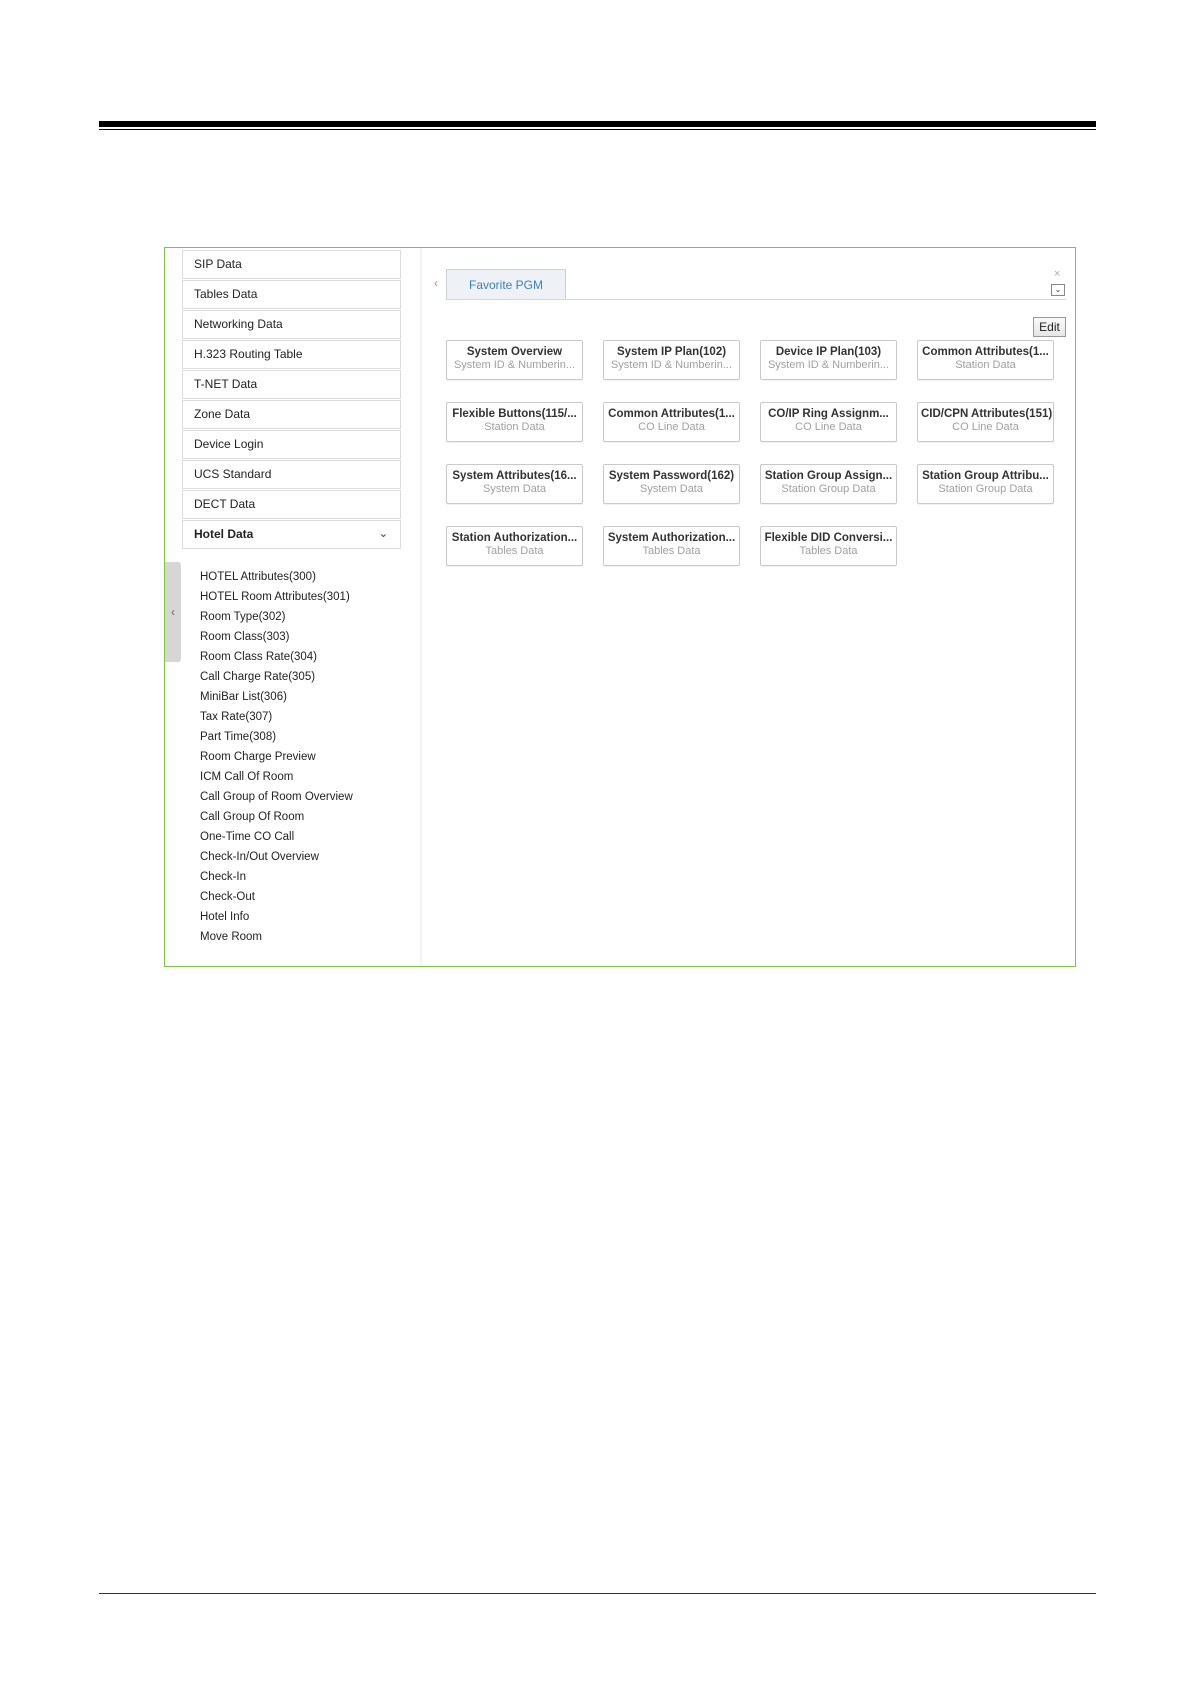 This screenshot has width=1191, height=1684. Describe the element at coordinates (291, 444) in the screenshot. I see `sidebar-item-device-login: Device Login` at that location.